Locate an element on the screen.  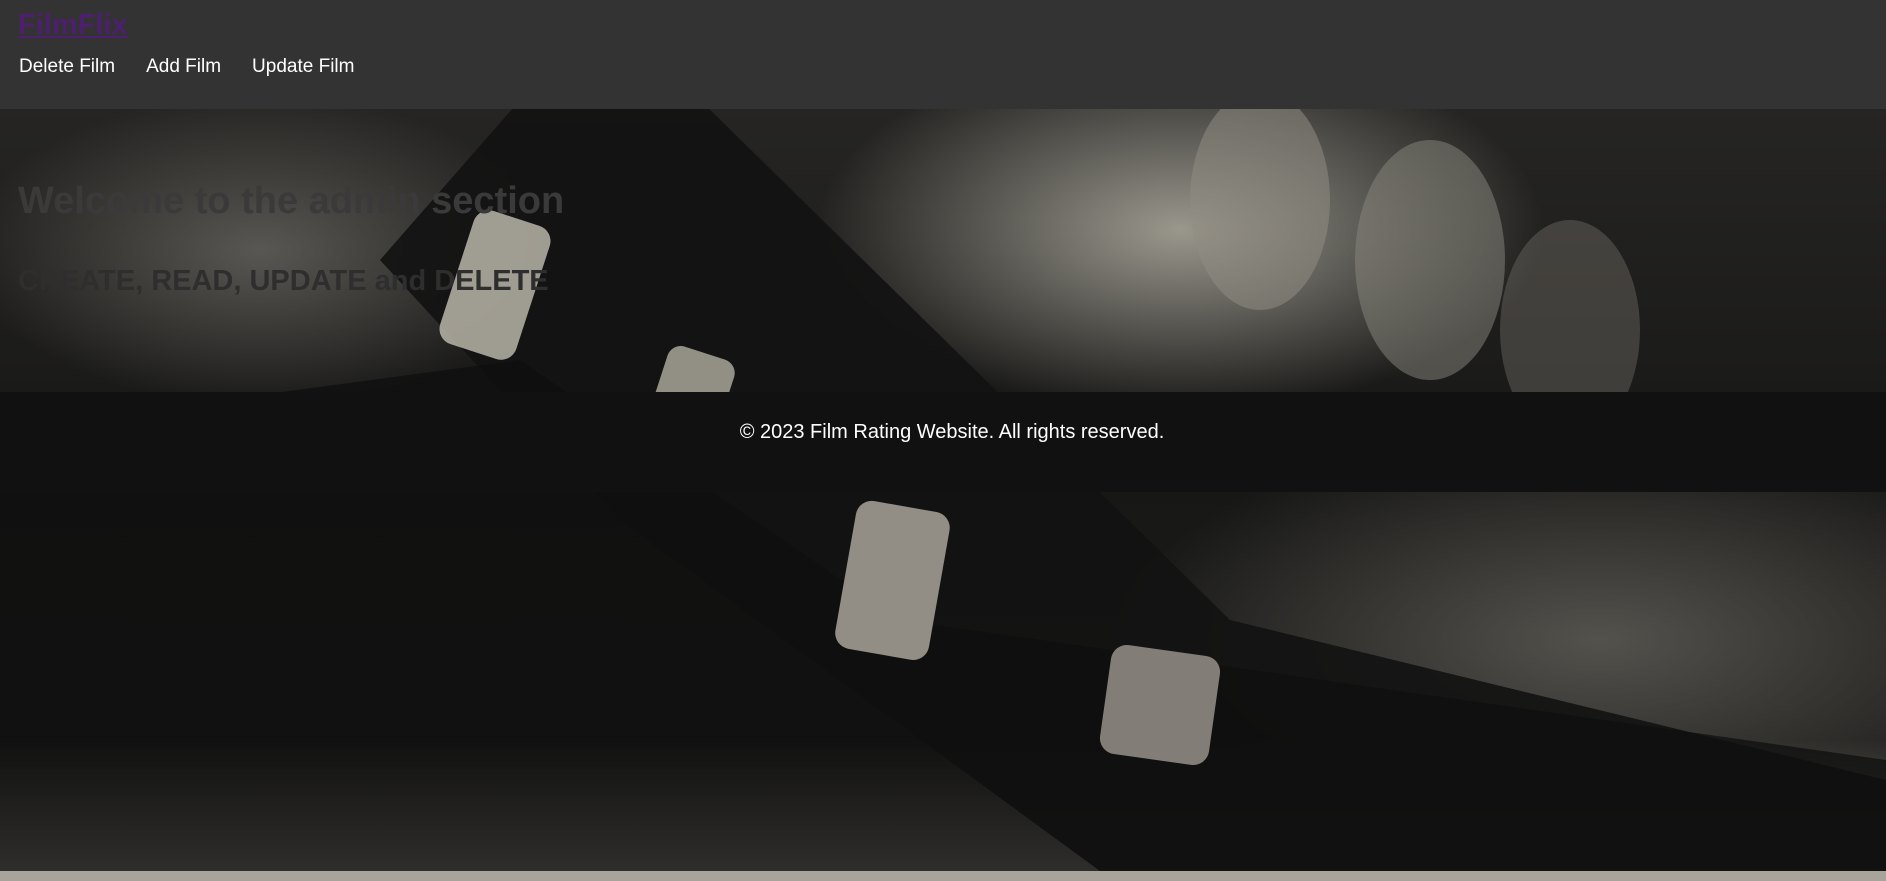
nav-delete-film: Delete Film is located at coordinates (67, 67).